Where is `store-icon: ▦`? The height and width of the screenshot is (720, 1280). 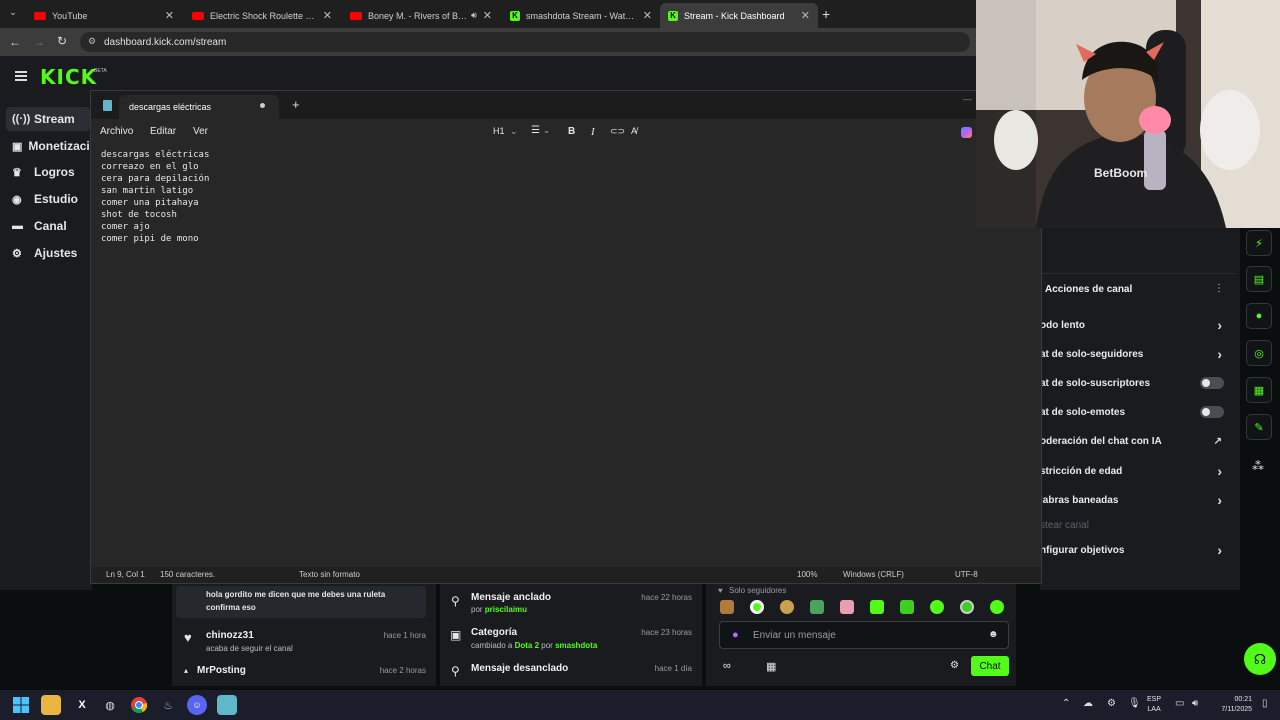
store-icon: ▦ is located at coordinates (771, 666).